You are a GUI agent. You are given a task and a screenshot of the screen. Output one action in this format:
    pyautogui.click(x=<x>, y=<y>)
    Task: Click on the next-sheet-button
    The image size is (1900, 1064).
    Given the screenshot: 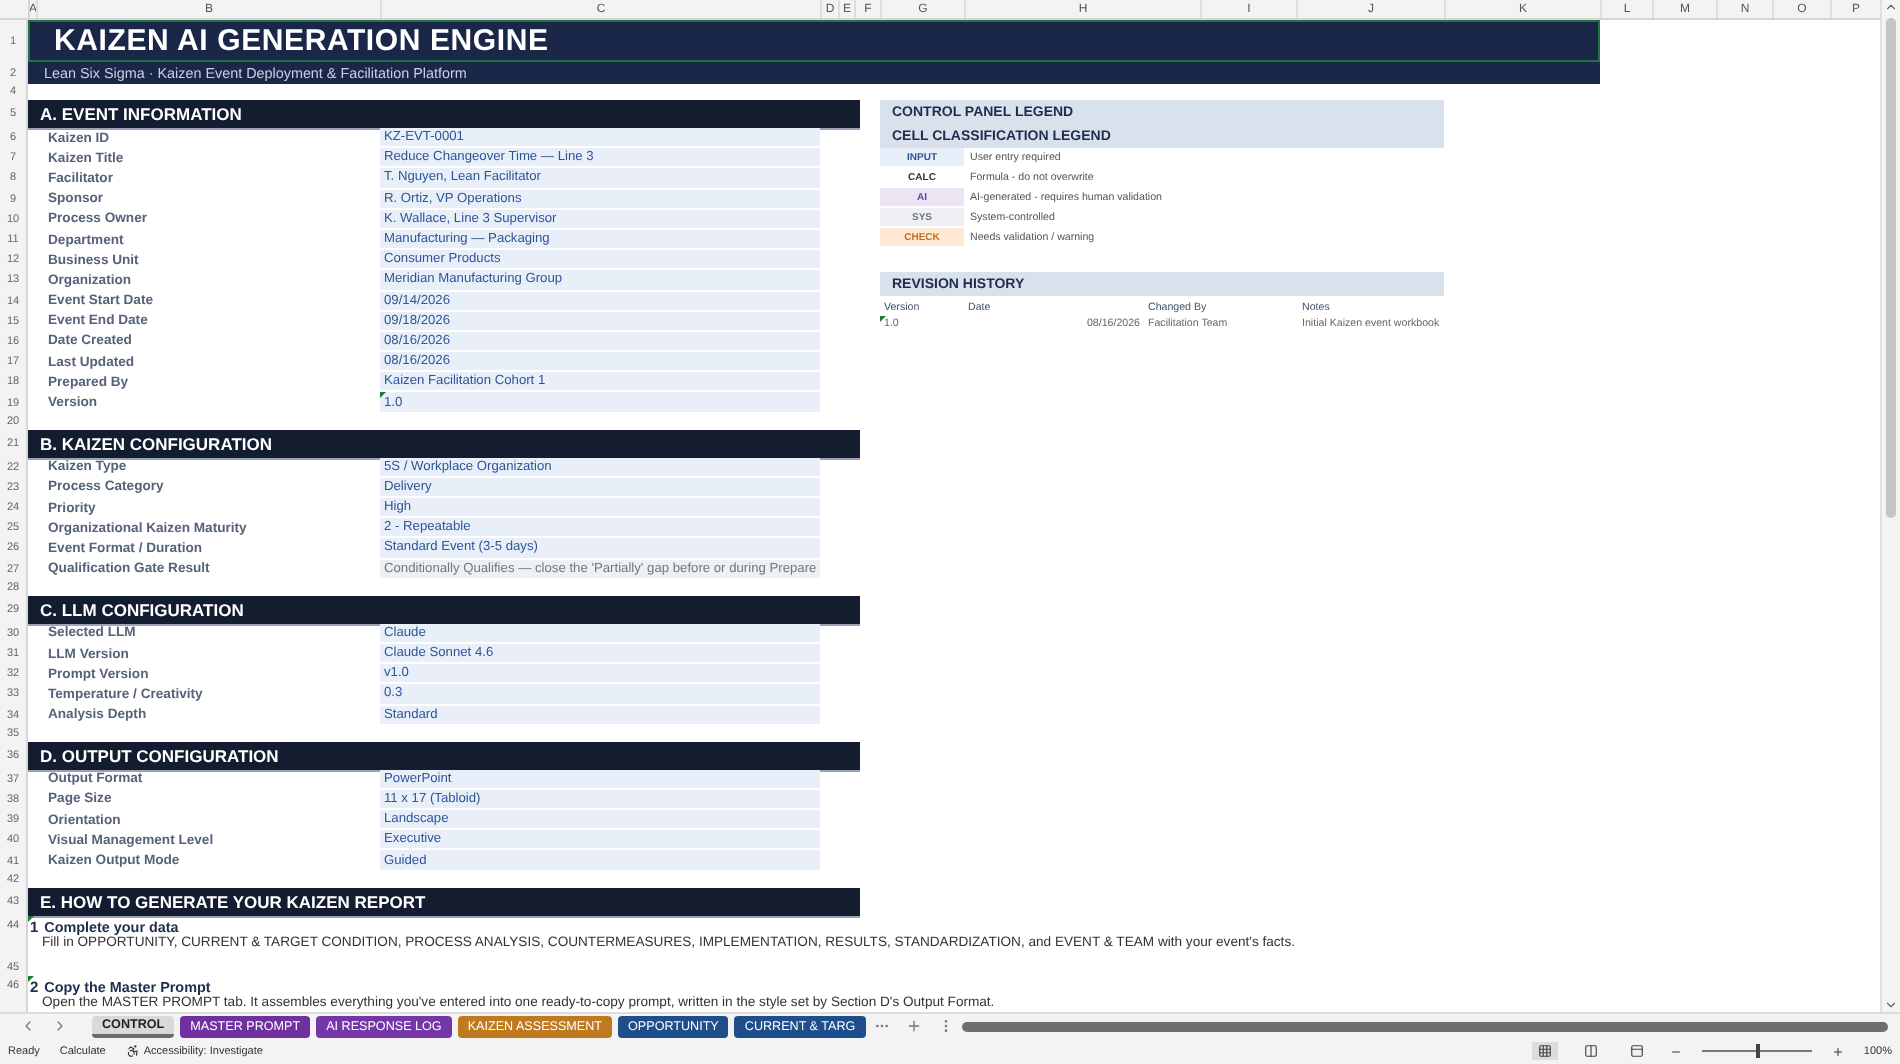 What is the action you would take?
    pyautogui.click(x=60, y=1026)
    